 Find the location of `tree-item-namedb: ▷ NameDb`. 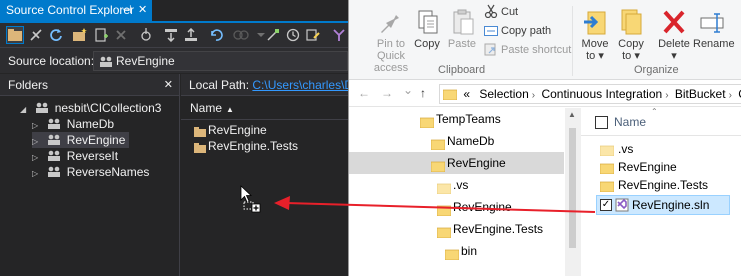

tree-item-namedb: ▷ NameDb is located at coordinates (73, 124).